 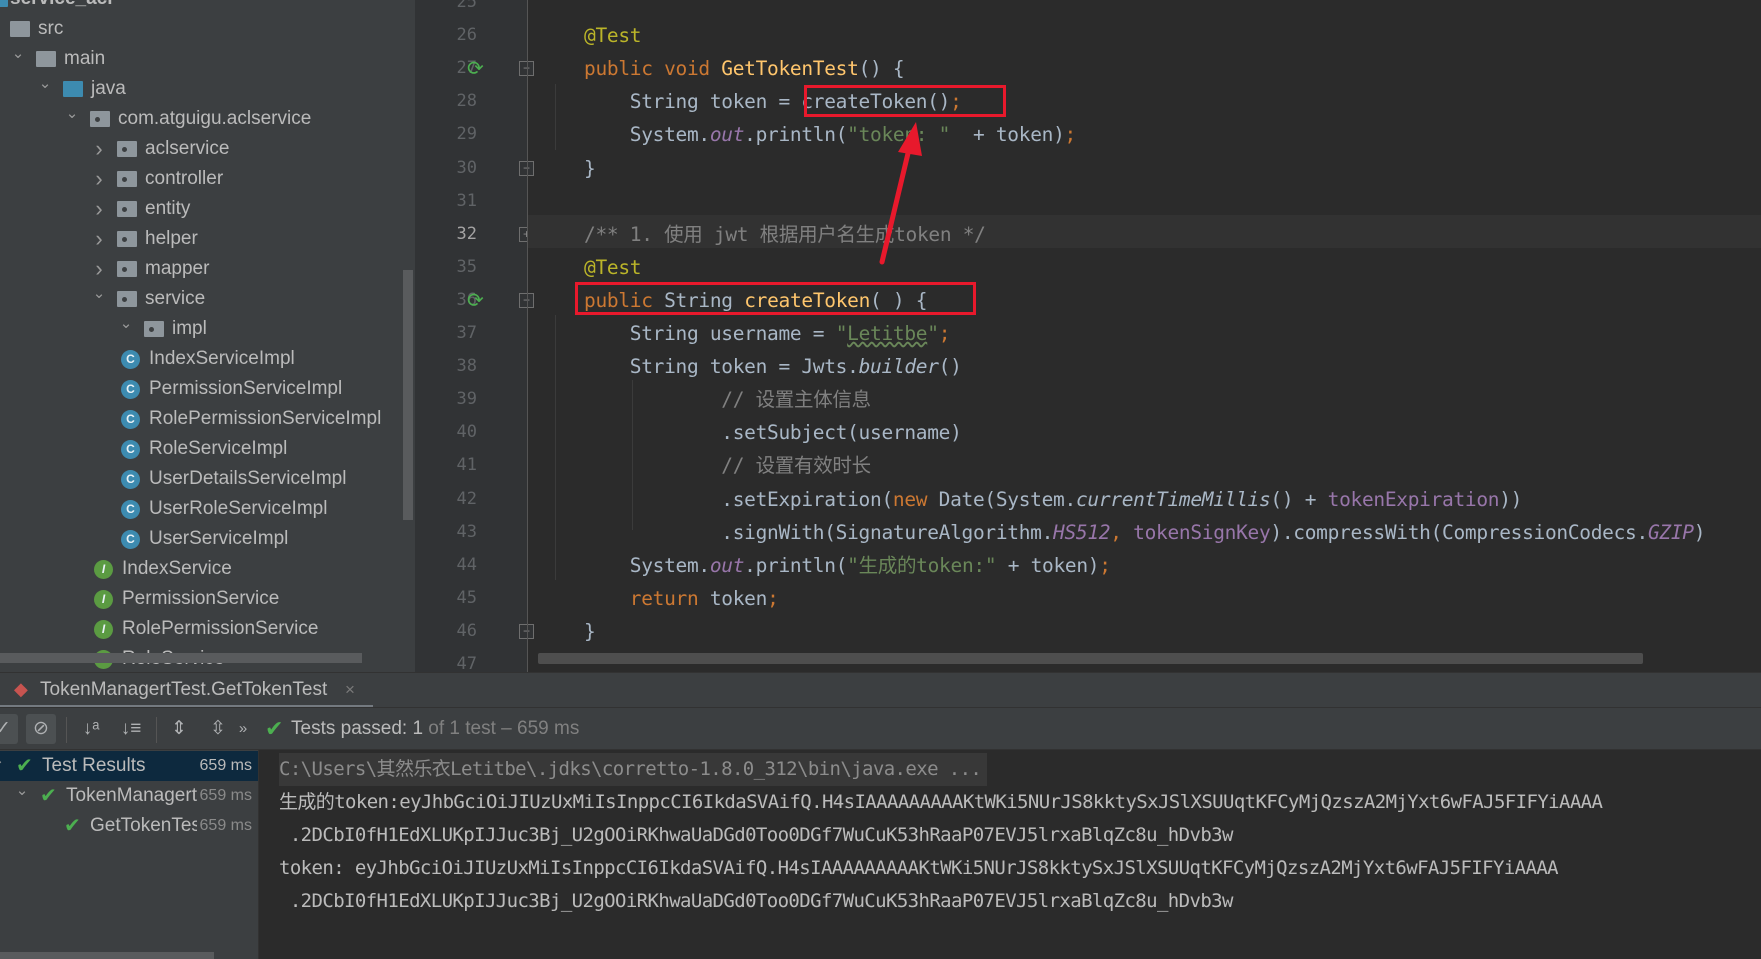 What do you see at coordinates (131, 729) in the screenshot?
I see `sort-by-duration-icon: ↓≡` at bounding box center [131, 729].